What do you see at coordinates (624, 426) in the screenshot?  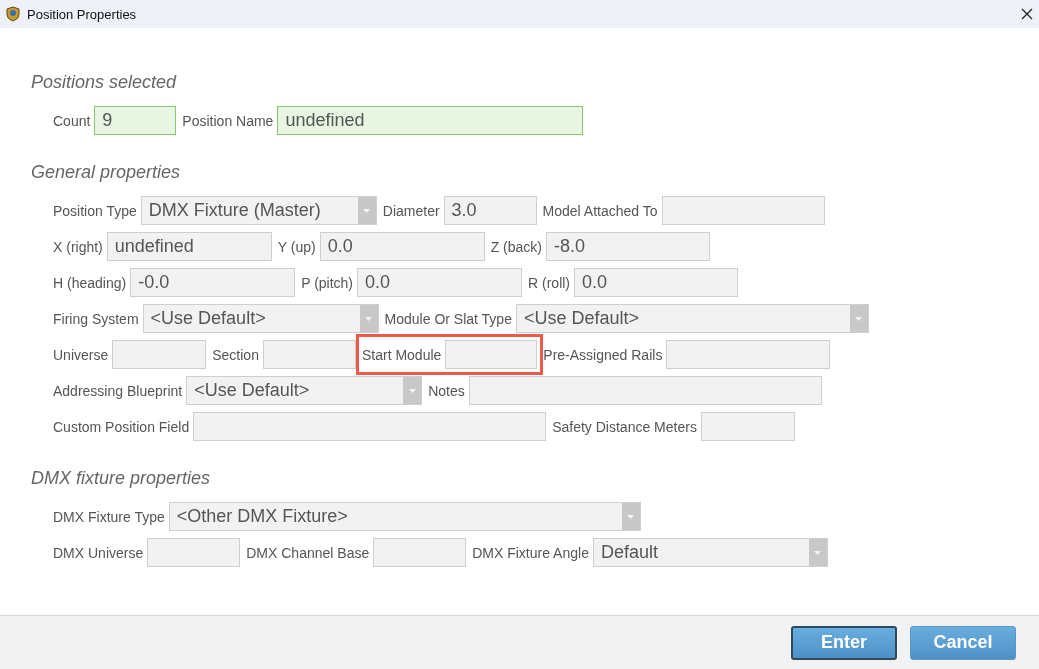 I see `field-label: Safety Distance Meters` at bounding box center [624, 426].